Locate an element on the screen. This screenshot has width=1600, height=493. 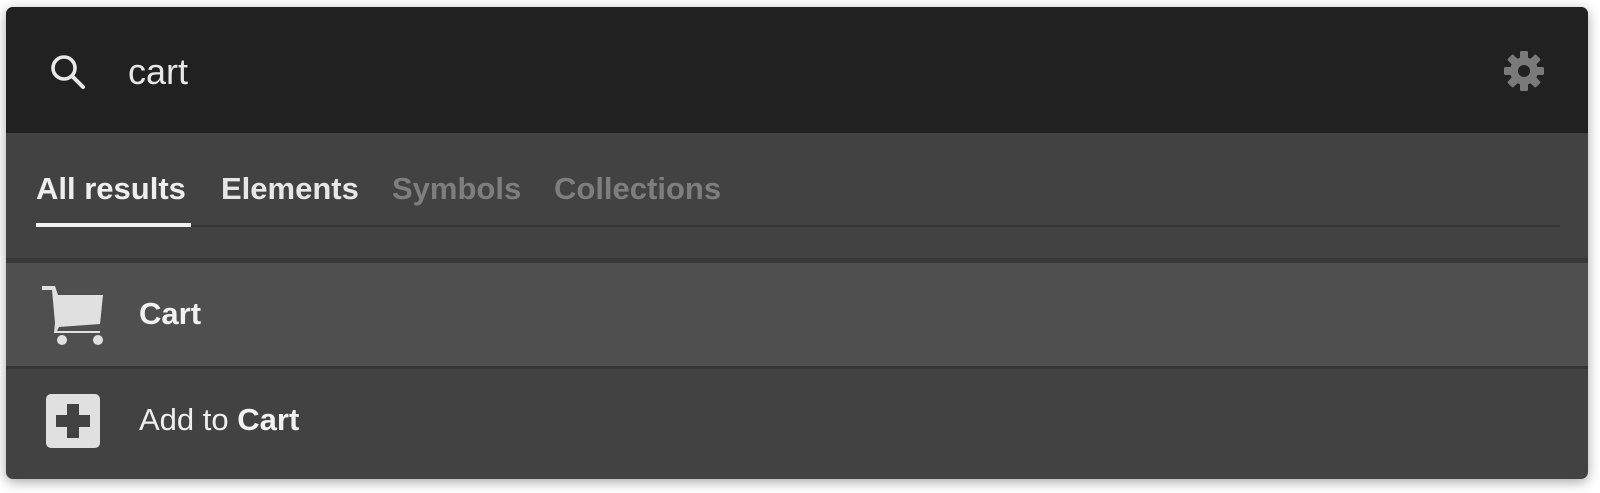
result-label-text: Add to is located at coordinates (188, 419).